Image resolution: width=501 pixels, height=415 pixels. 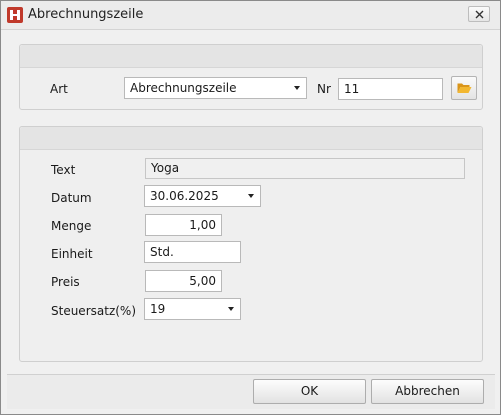 I want to click on steuersatz-value: 19, so click(x=158, y=309).